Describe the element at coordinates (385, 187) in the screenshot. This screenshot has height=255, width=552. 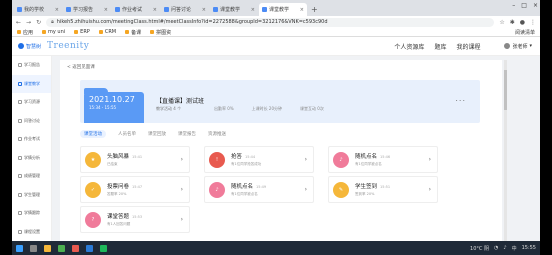
I see `activity-time: 15:51` at that location.